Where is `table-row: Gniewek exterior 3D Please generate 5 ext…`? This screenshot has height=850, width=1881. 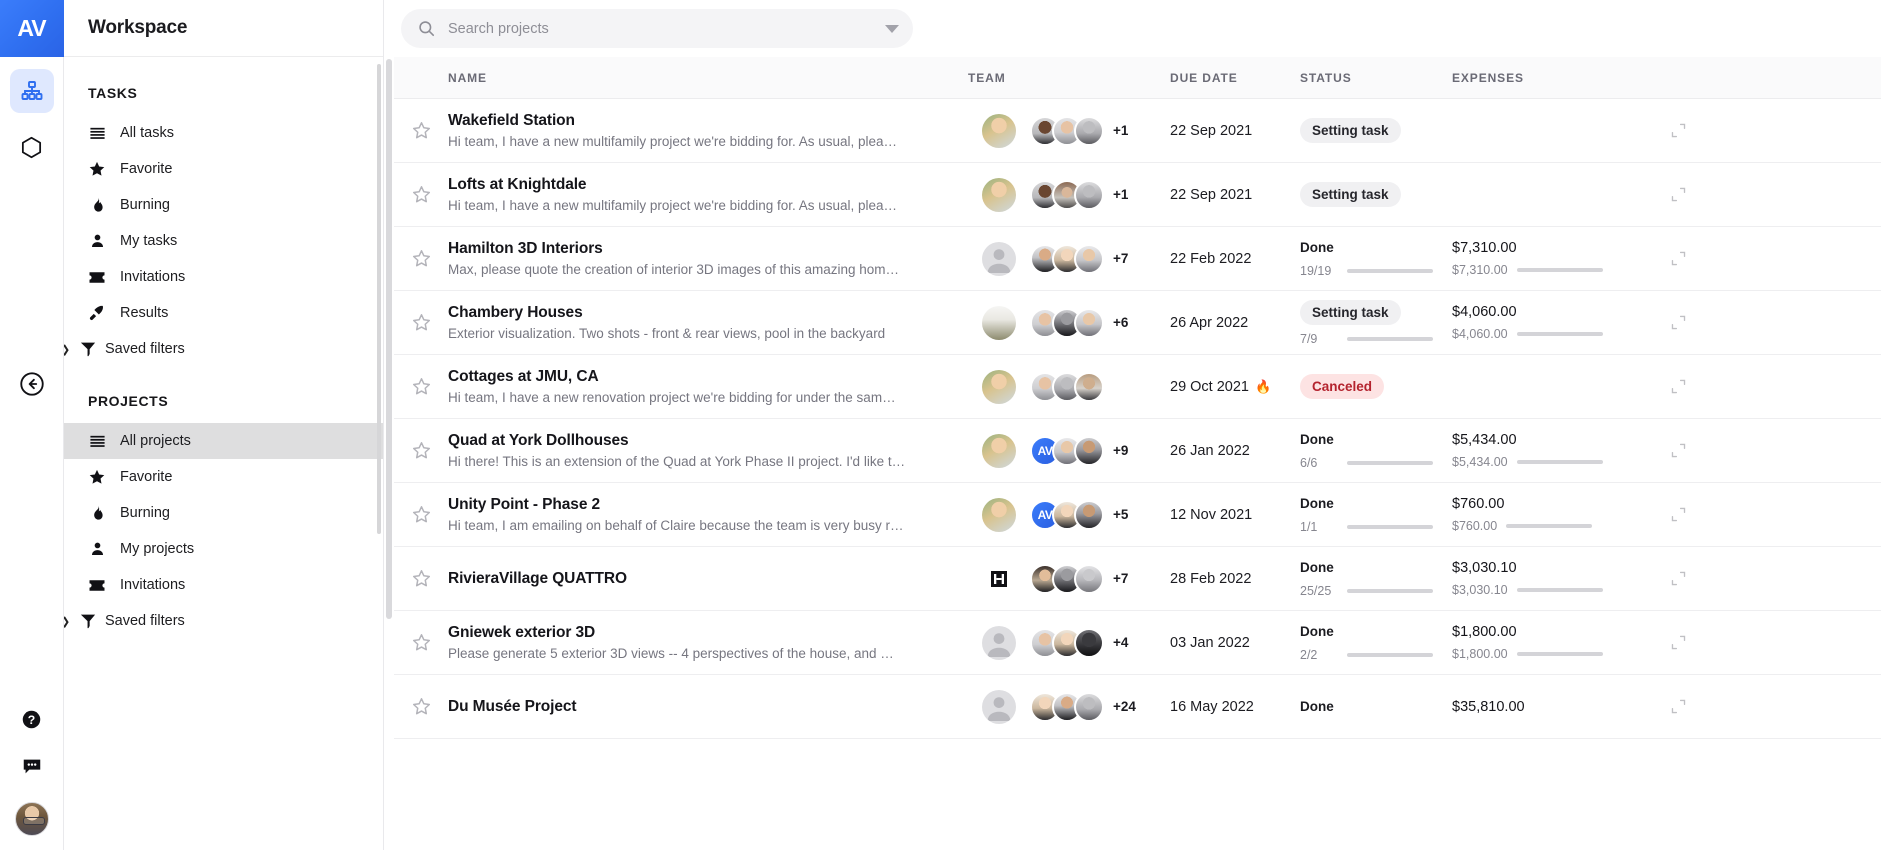
table-row: Gniewek exterior 3D Please generate 5 ext… is located at coordinates (1137, 643).